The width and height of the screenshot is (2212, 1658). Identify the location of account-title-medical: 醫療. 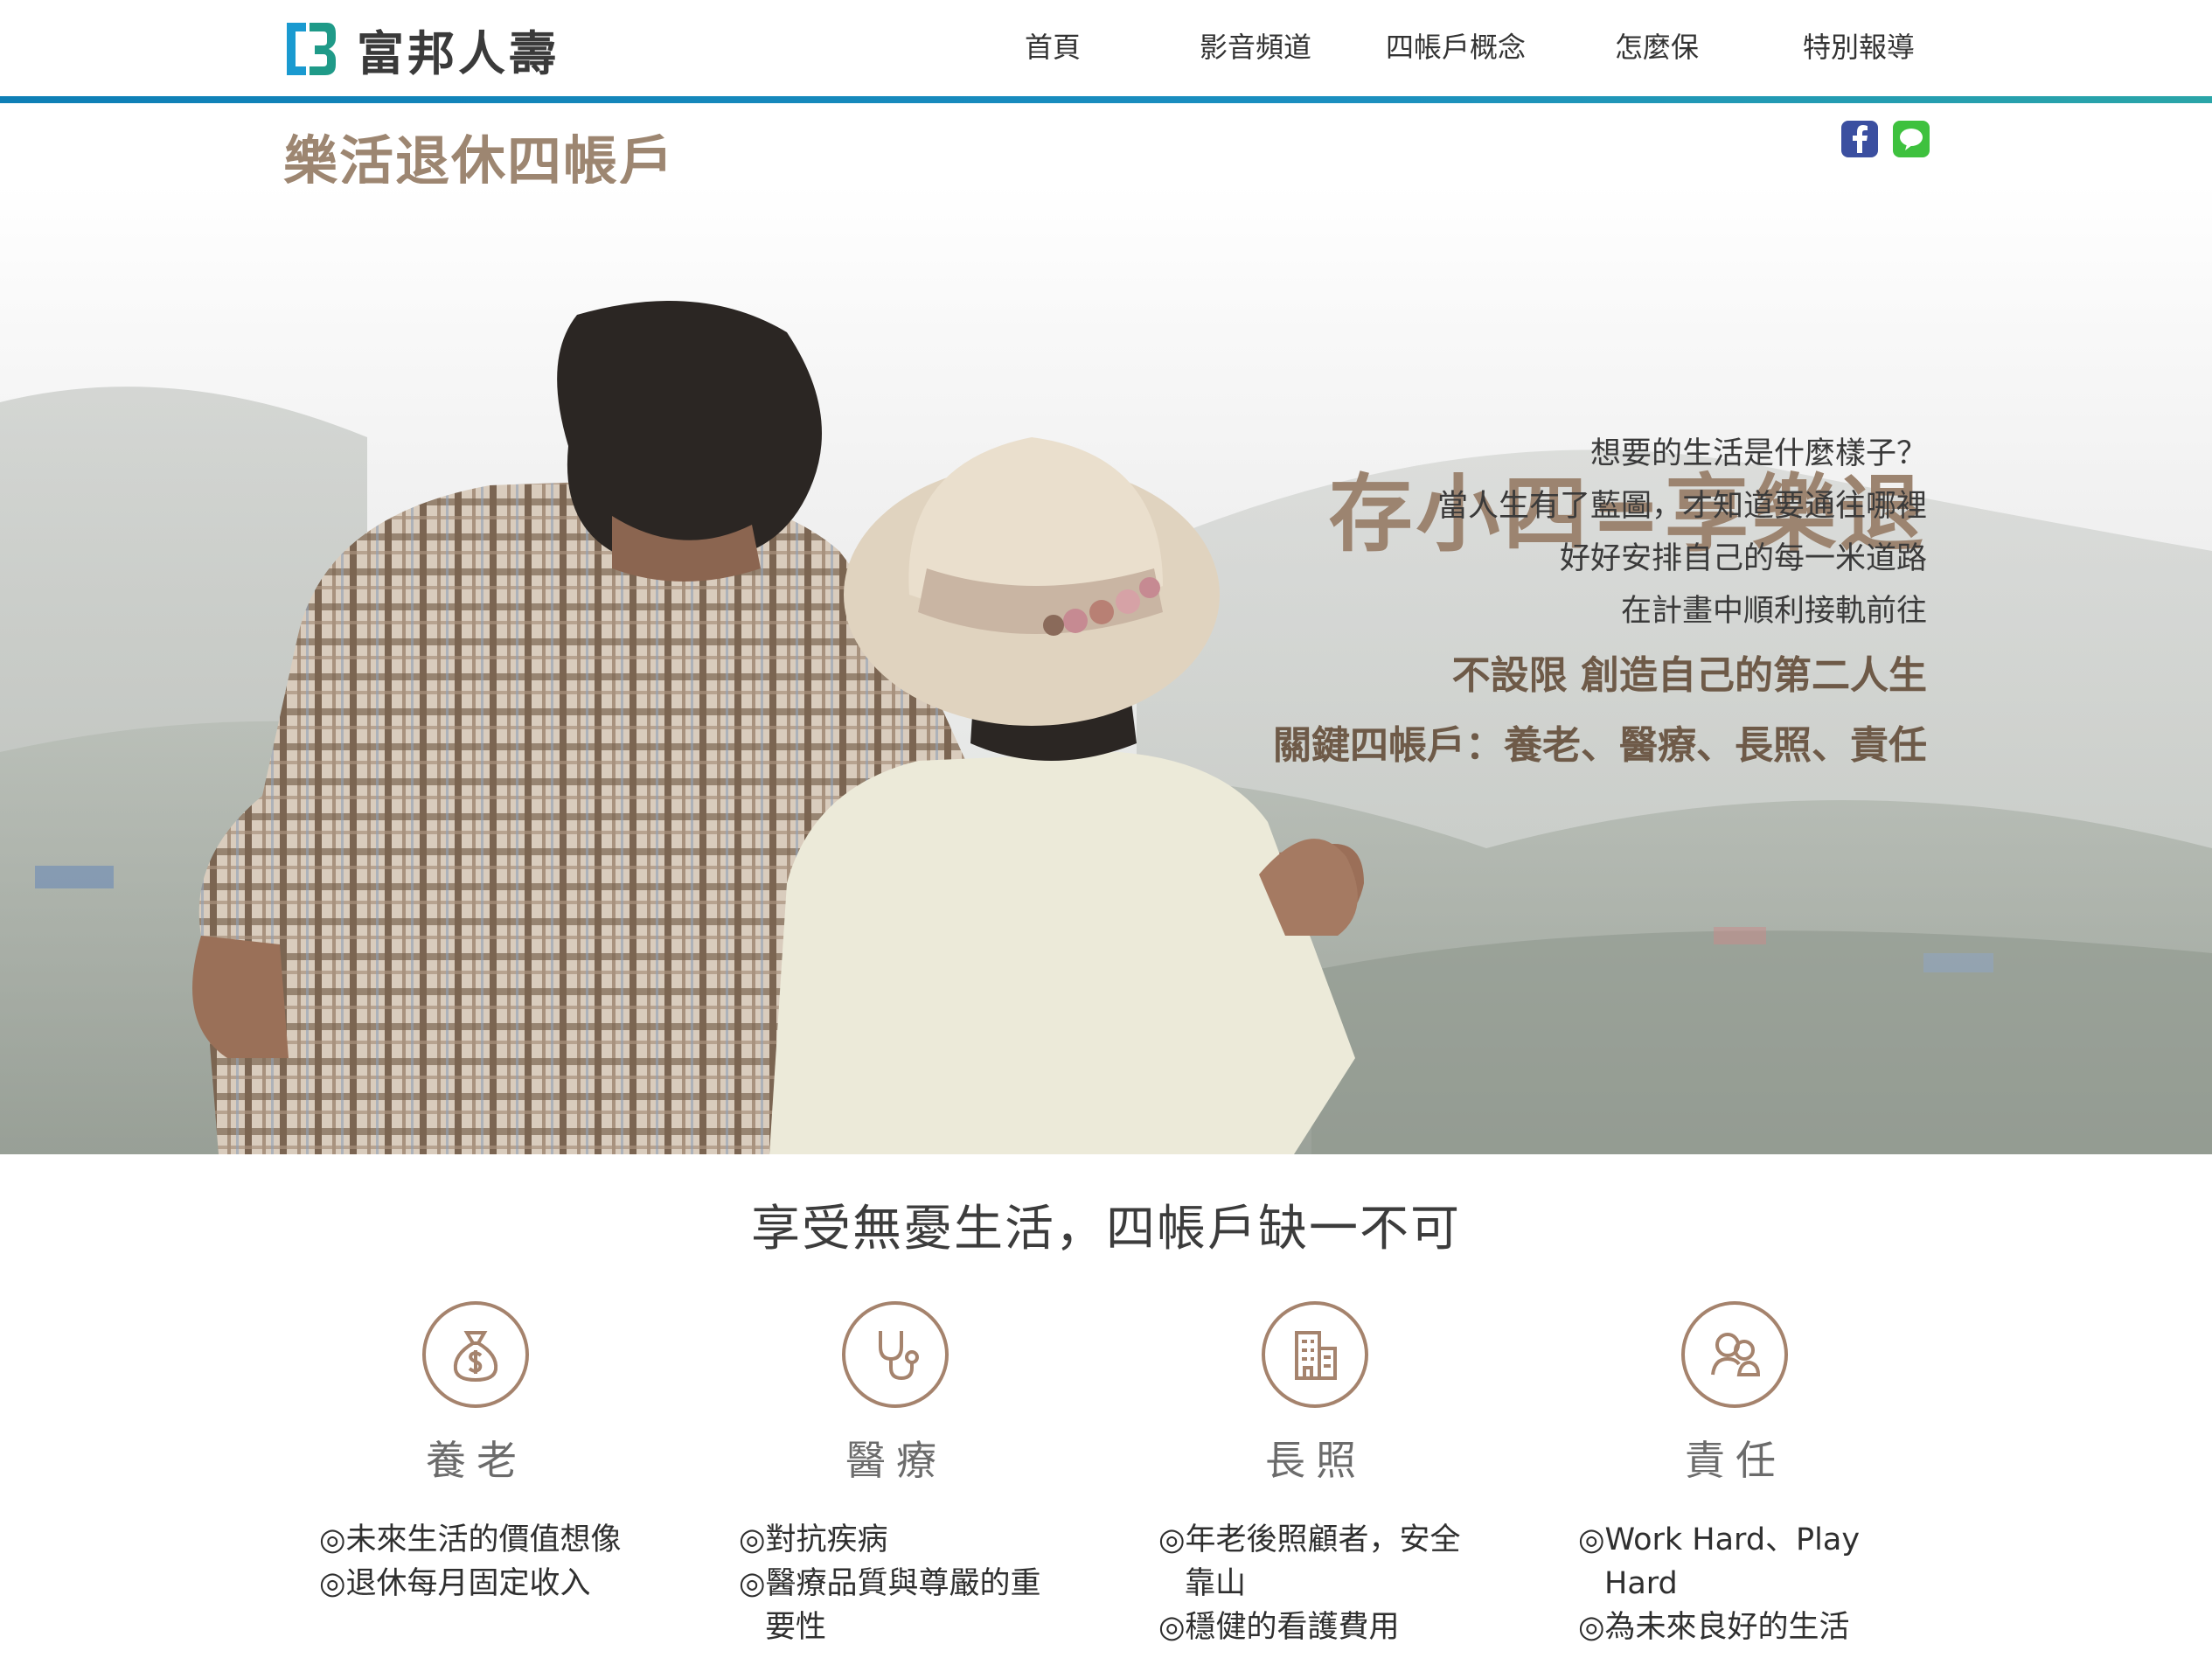
(896, 1461).